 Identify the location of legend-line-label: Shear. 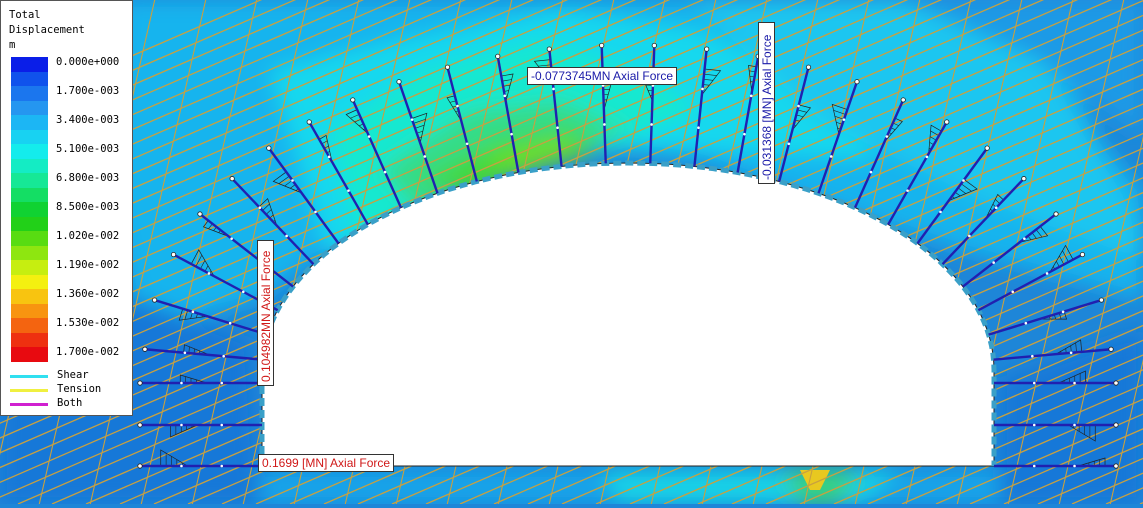
(73, 375).